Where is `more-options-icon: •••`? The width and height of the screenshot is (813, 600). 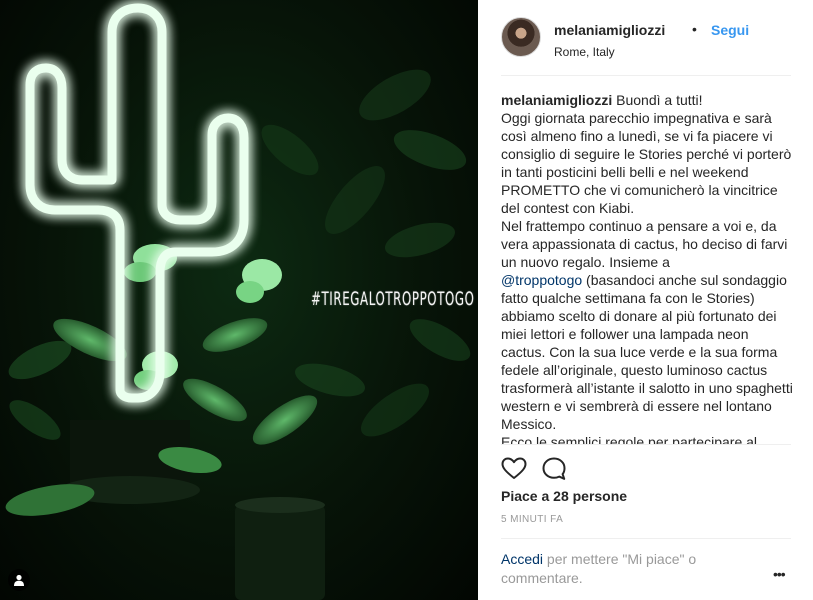
more-options-icon: ••• is located at coordinates (779, 574).